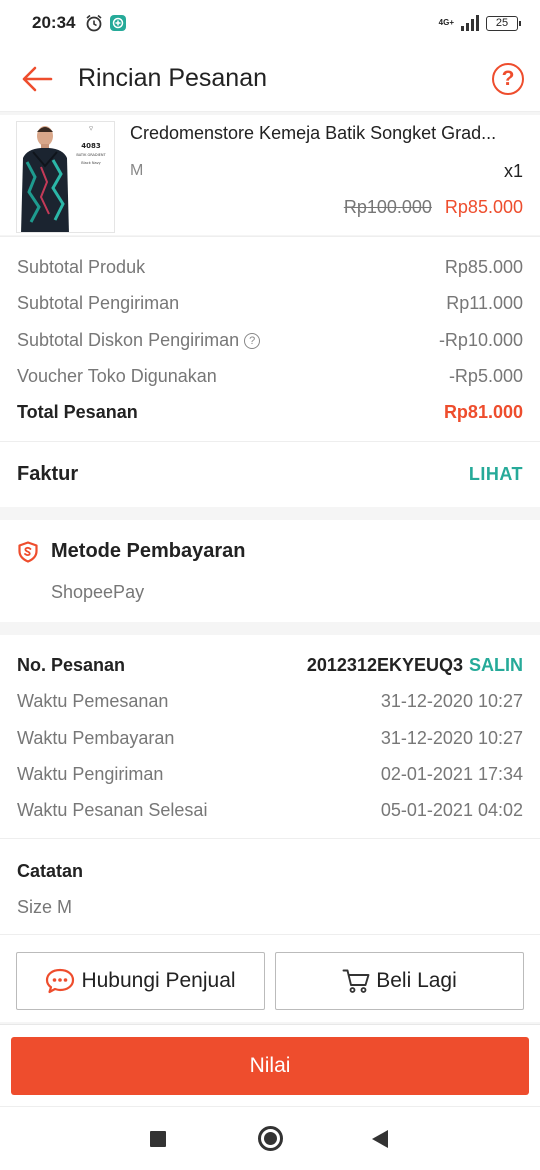 The image size is (540, 1170). I want to click on summary-value: Rp11.000, so click(484, 303).